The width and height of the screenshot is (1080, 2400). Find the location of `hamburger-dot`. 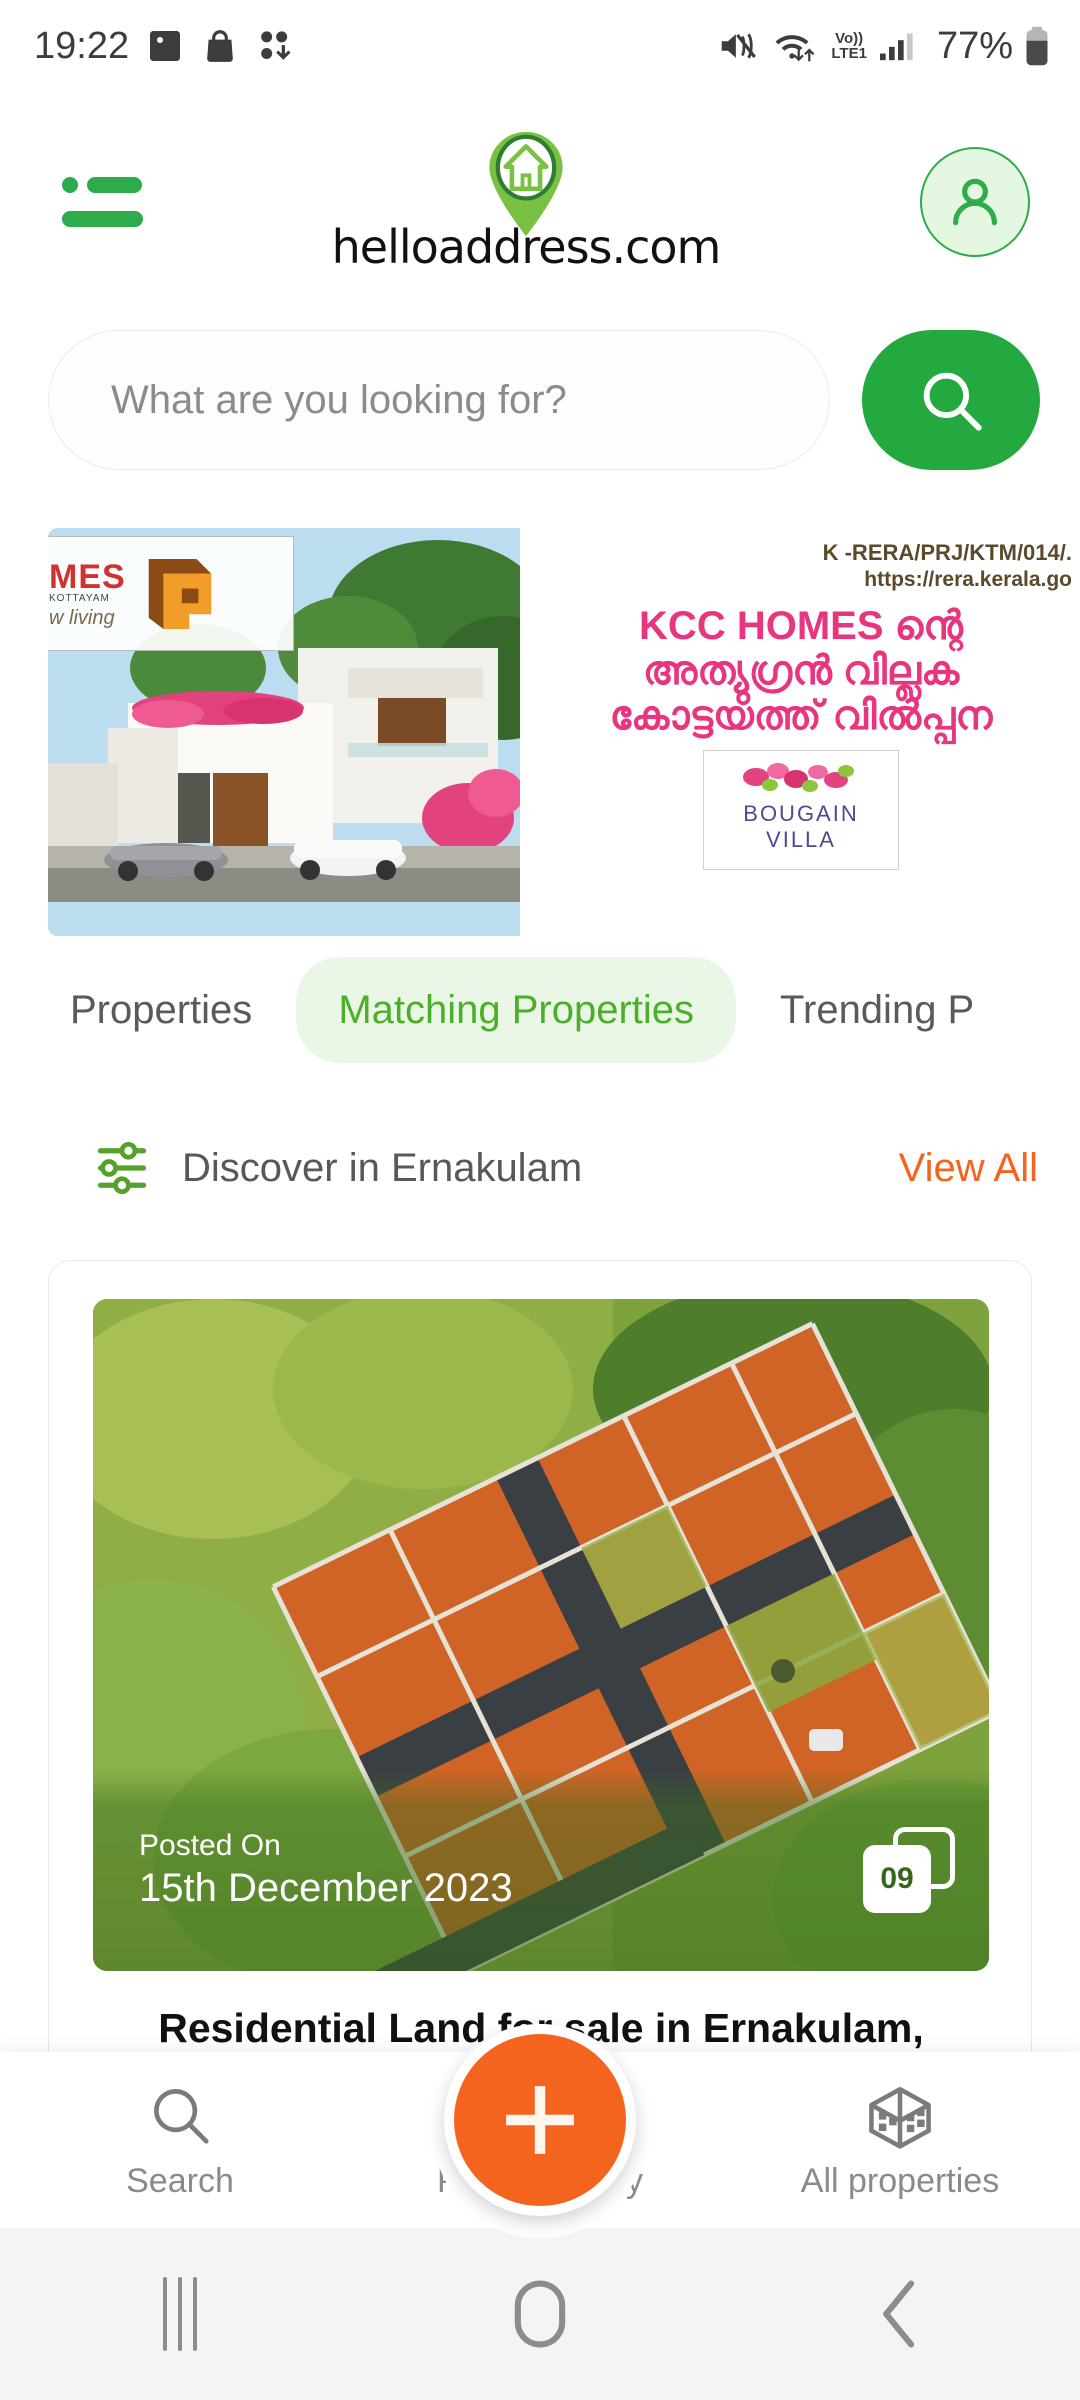

hamburger-dot is located at coordinates (70, 185).